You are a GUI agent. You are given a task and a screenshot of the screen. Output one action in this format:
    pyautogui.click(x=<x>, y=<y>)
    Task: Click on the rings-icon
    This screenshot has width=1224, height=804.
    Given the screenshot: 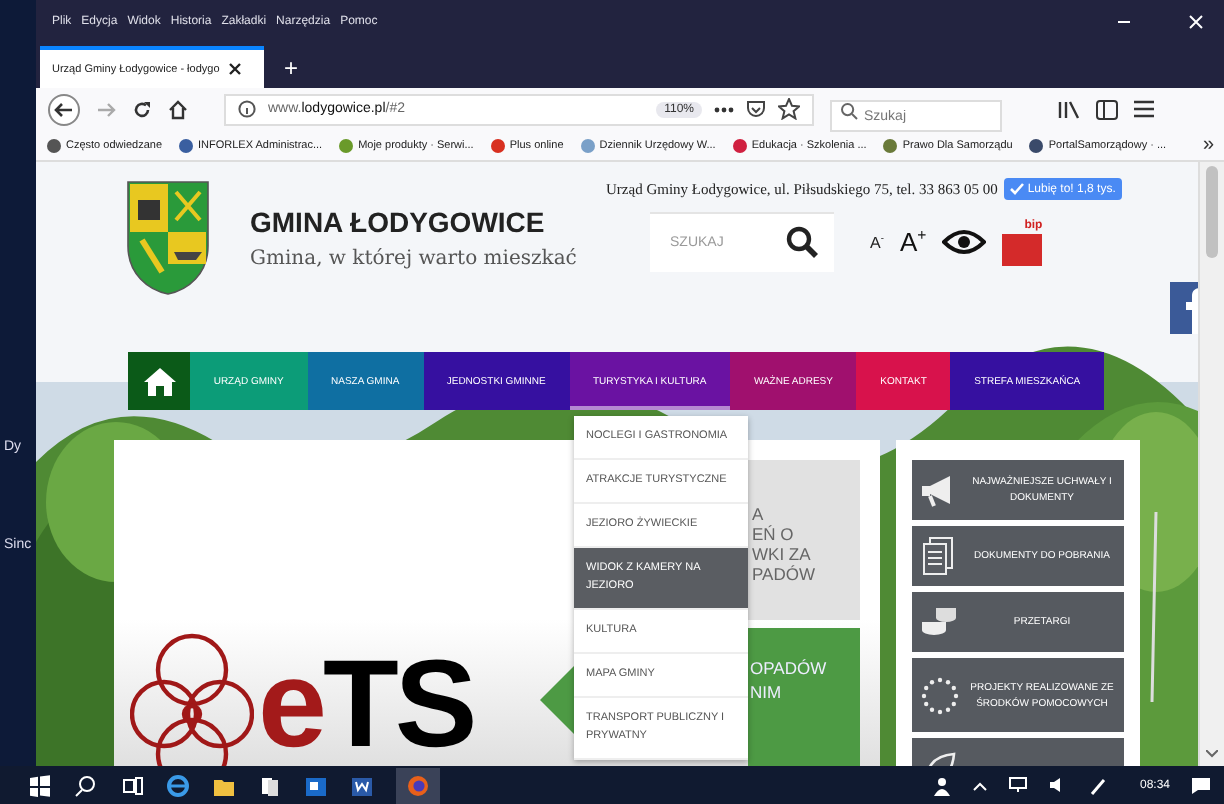 What is the action you would take?
    pyautogui.click(x=192, y=698)
    